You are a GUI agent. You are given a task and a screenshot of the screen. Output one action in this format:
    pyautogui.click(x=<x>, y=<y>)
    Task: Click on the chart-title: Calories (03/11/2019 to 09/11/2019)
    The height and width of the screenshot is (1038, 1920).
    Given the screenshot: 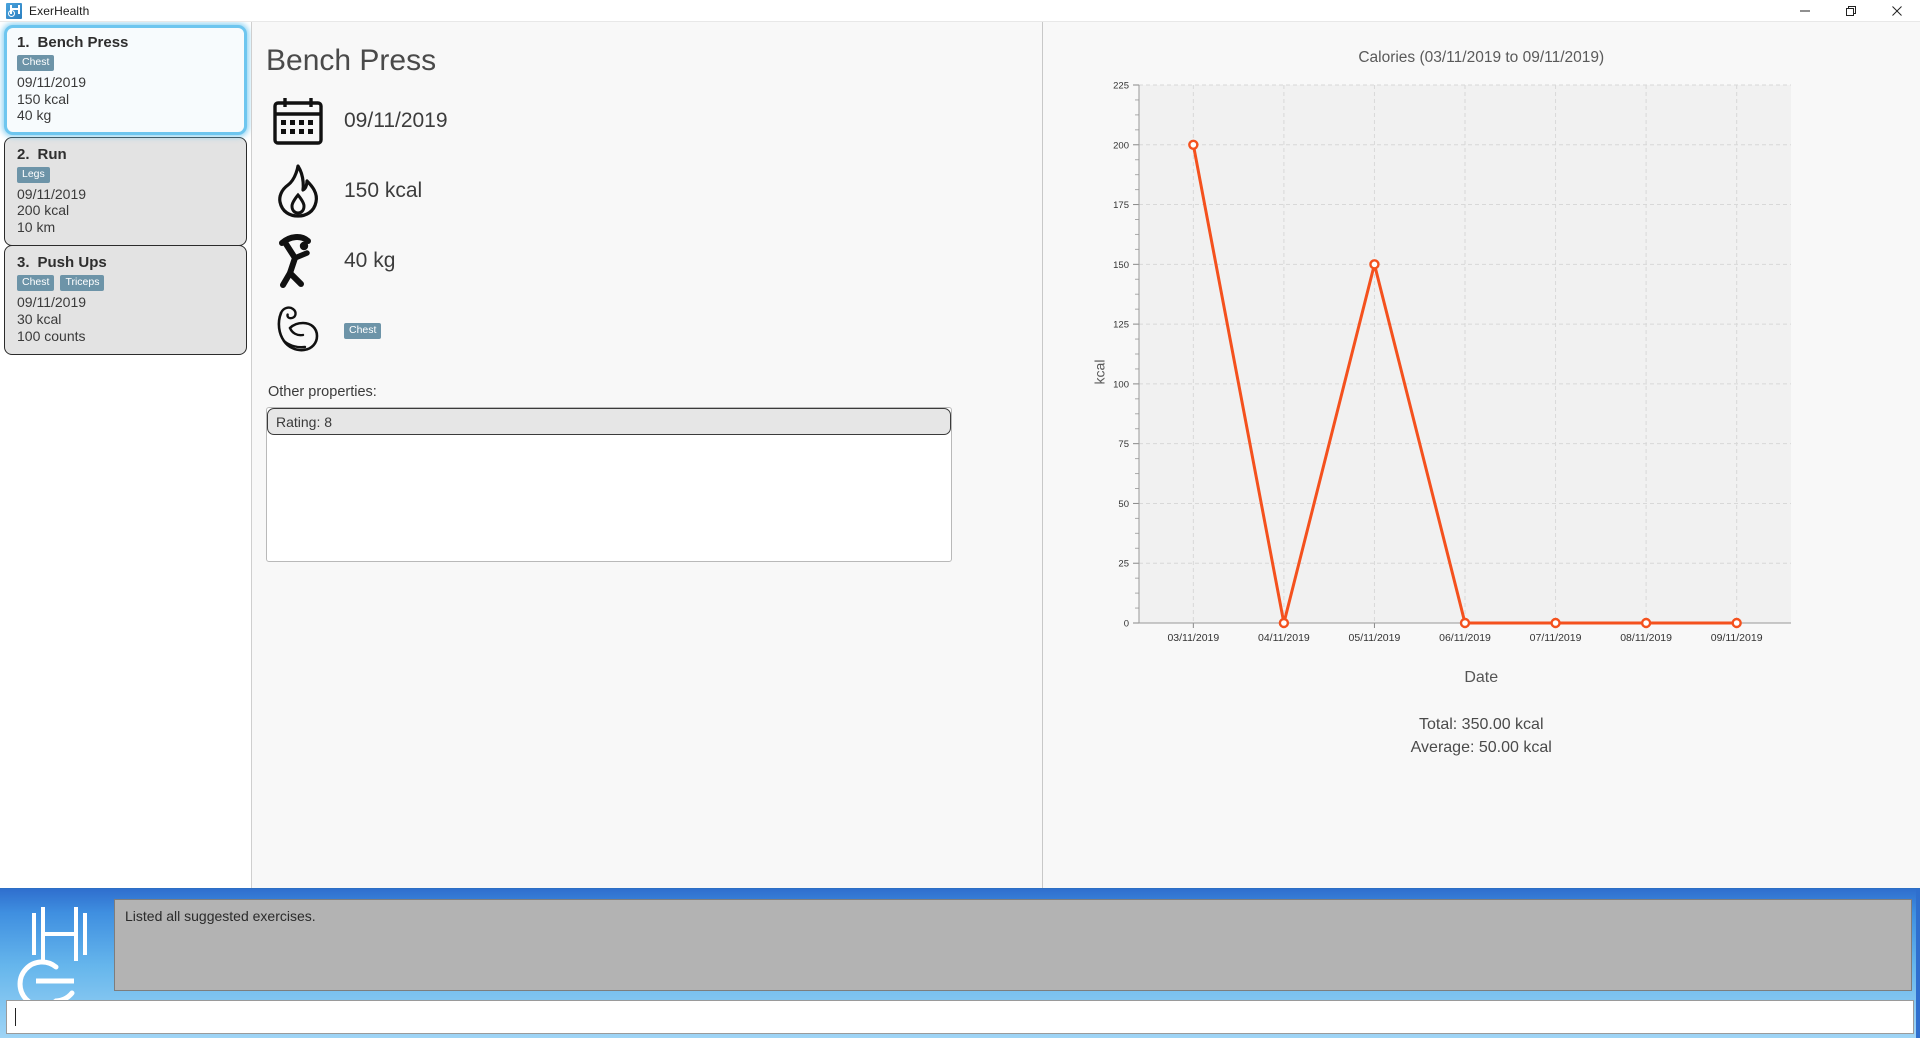 What is the action you would take?
    pyautogui.click(x=1481, y=57)
    